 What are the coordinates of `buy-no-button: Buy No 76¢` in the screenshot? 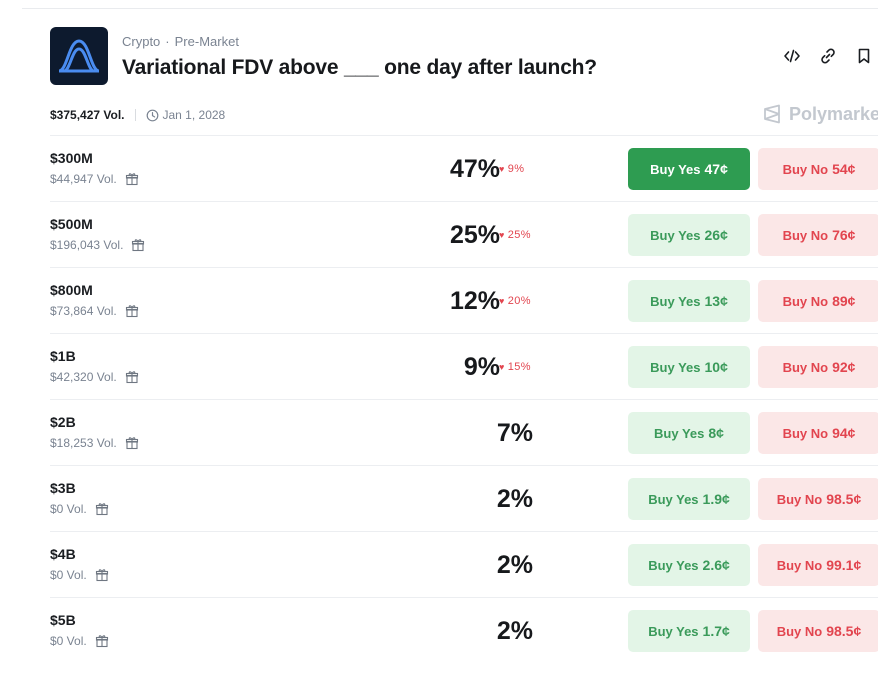 It's located at (818, 235).